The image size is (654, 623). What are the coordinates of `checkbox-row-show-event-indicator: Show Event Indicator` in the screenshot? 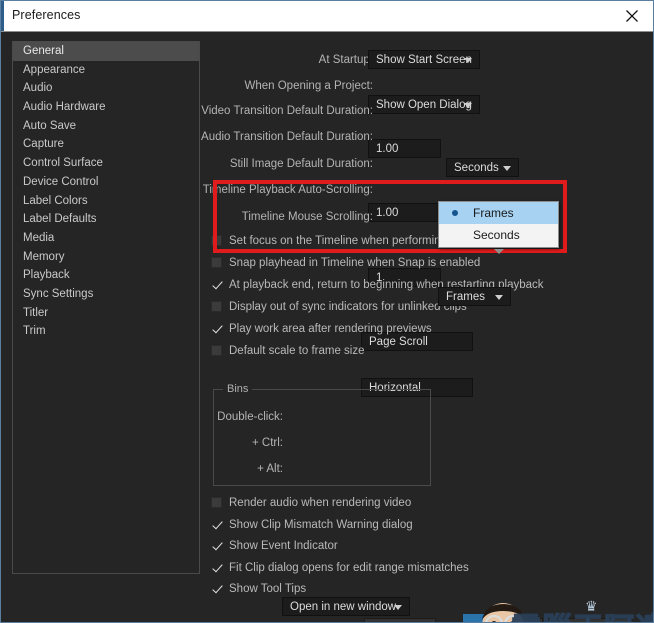 It's located at (274, 545).